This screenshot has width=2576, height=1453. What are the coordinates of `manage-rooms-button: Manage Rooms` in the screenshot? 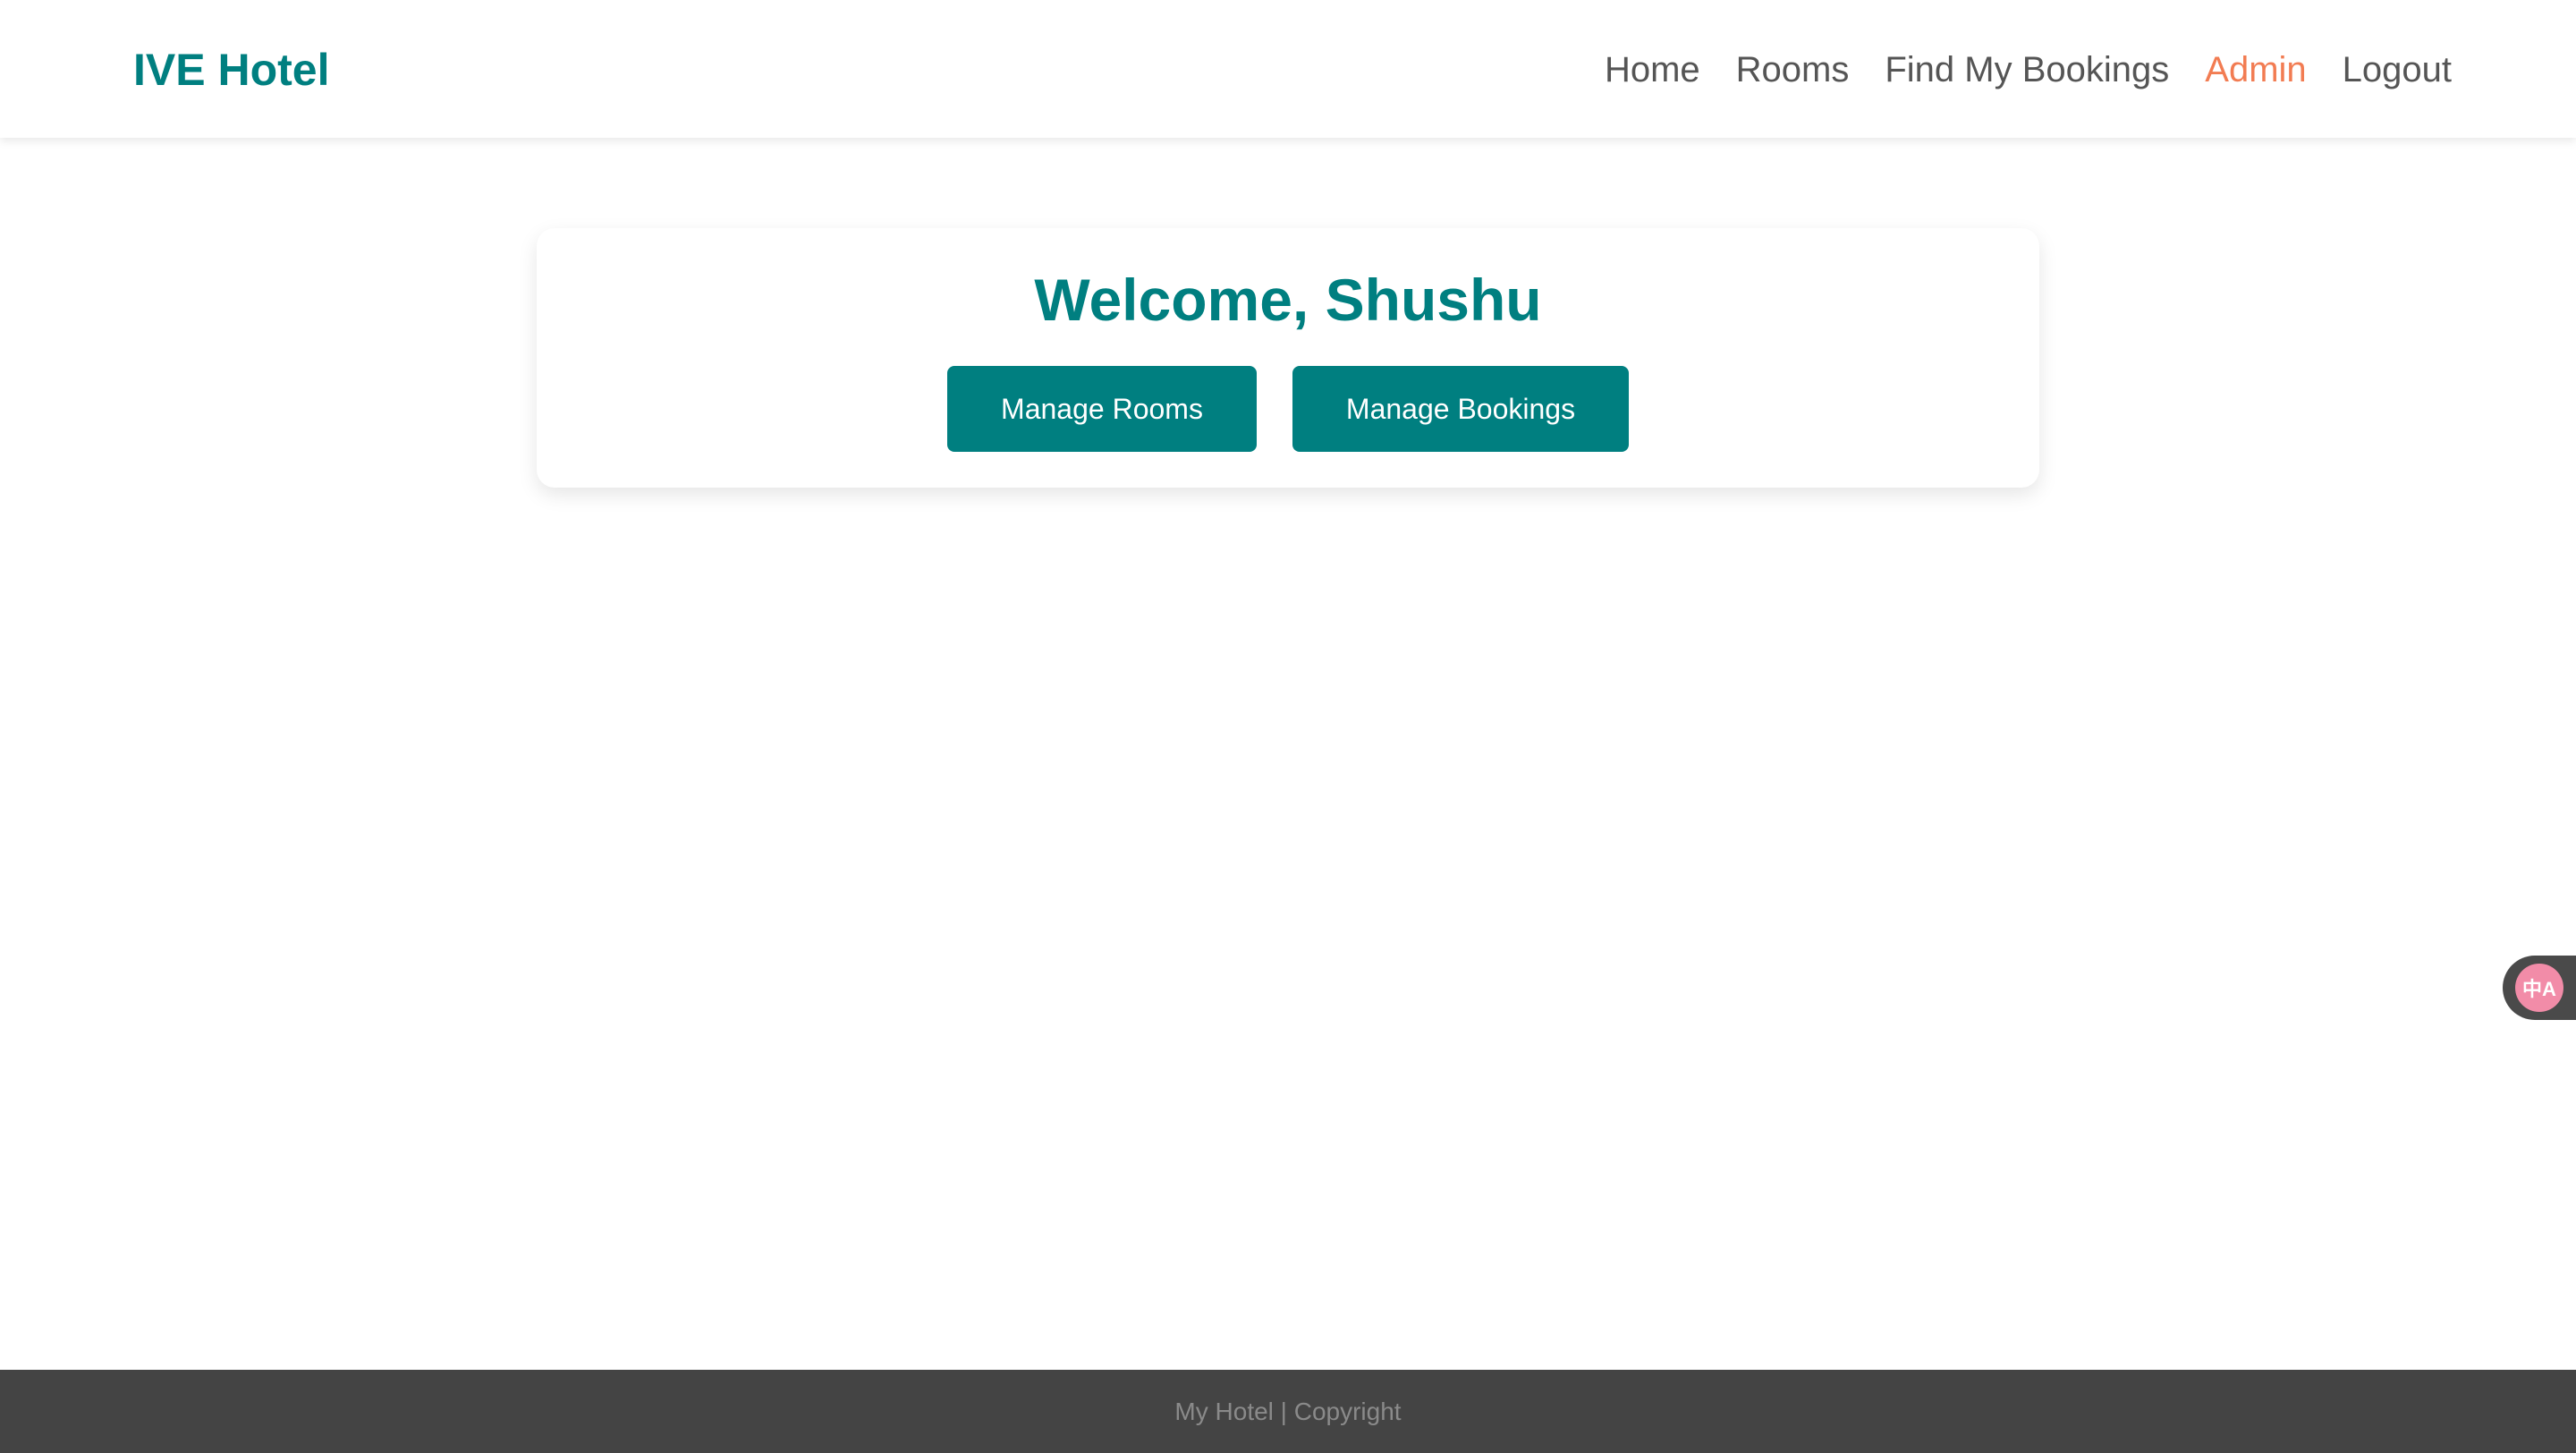 It's located at (1102, 409).